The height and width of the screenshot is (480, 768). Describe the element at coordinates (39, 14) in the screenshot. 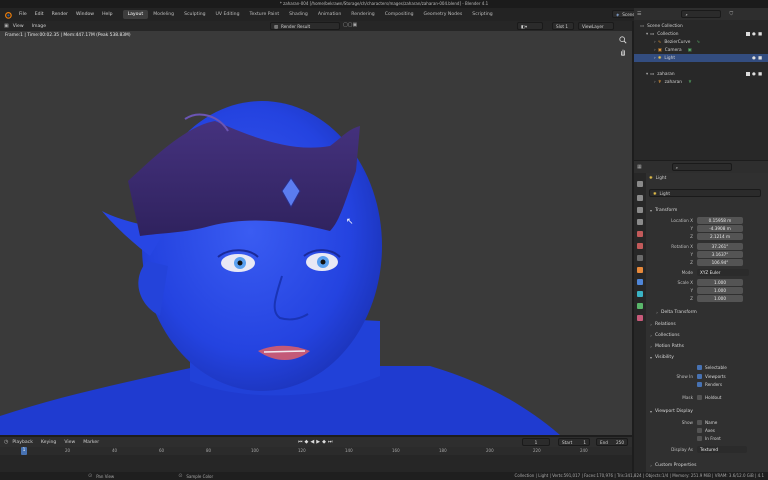

I see `menu-edit: Edit` at that location.